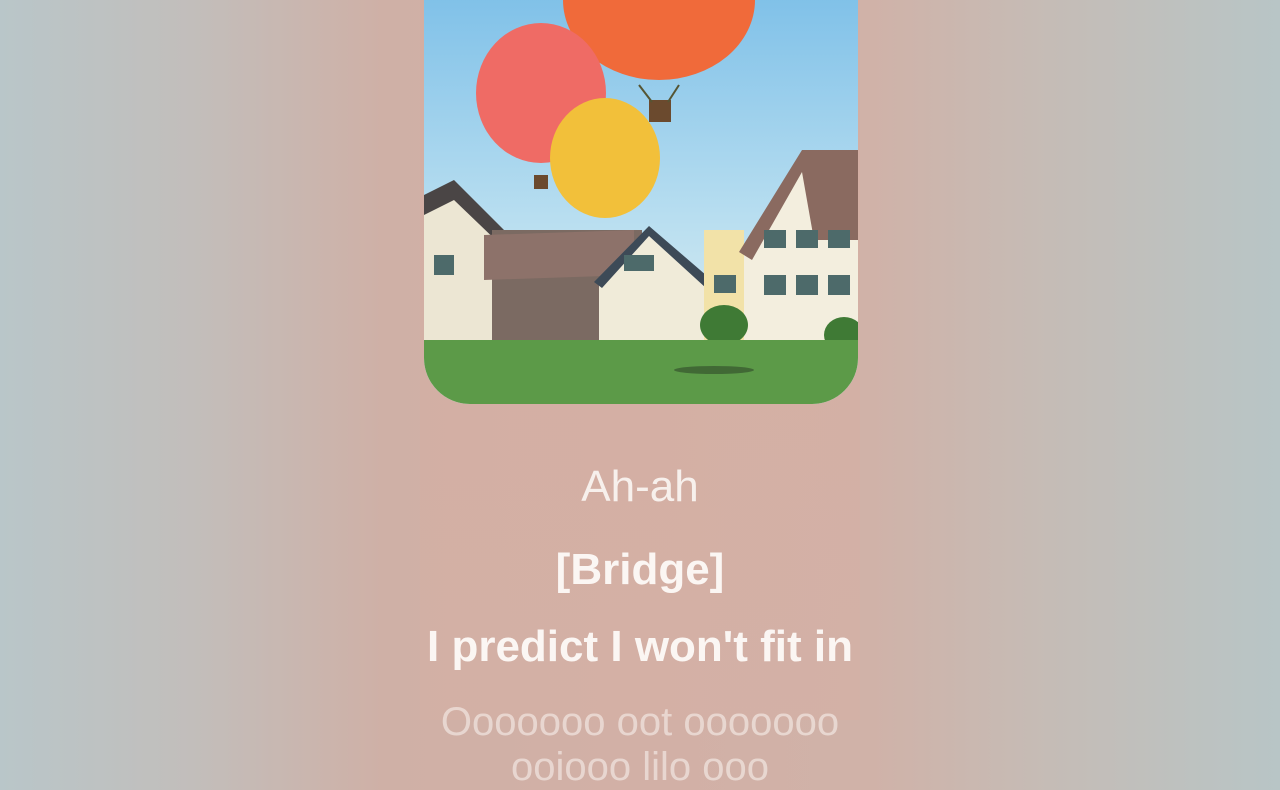  I want to click on lyric-line-current: I predict I won't fit in, so click(640, 647).